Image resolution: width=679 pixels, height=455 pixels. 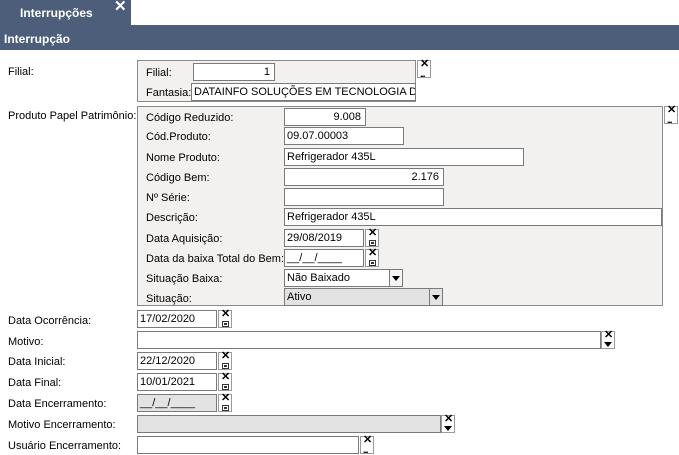 What do you see at coordinates (303, 92) in the screenshot?
I see `fantasia-input: DATAINFO SOLUÇÕES EM TECNOLOGIA DA II` at bounding box center [303, 92].